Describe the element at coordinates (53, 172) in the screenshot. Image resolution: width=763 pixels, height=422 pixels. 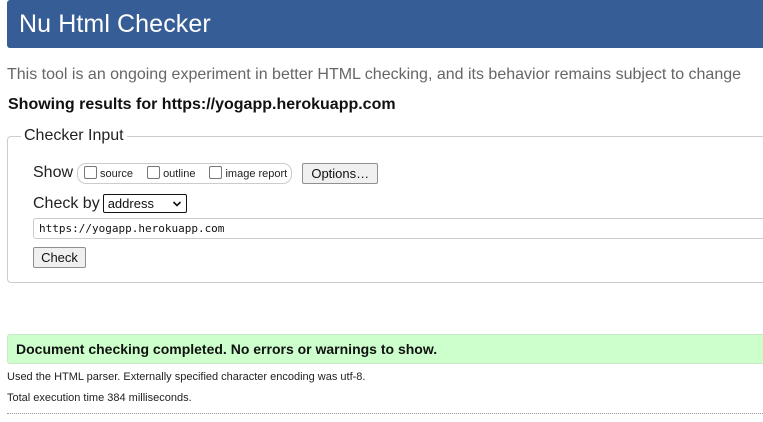
I see `show-label: Show` at that location.